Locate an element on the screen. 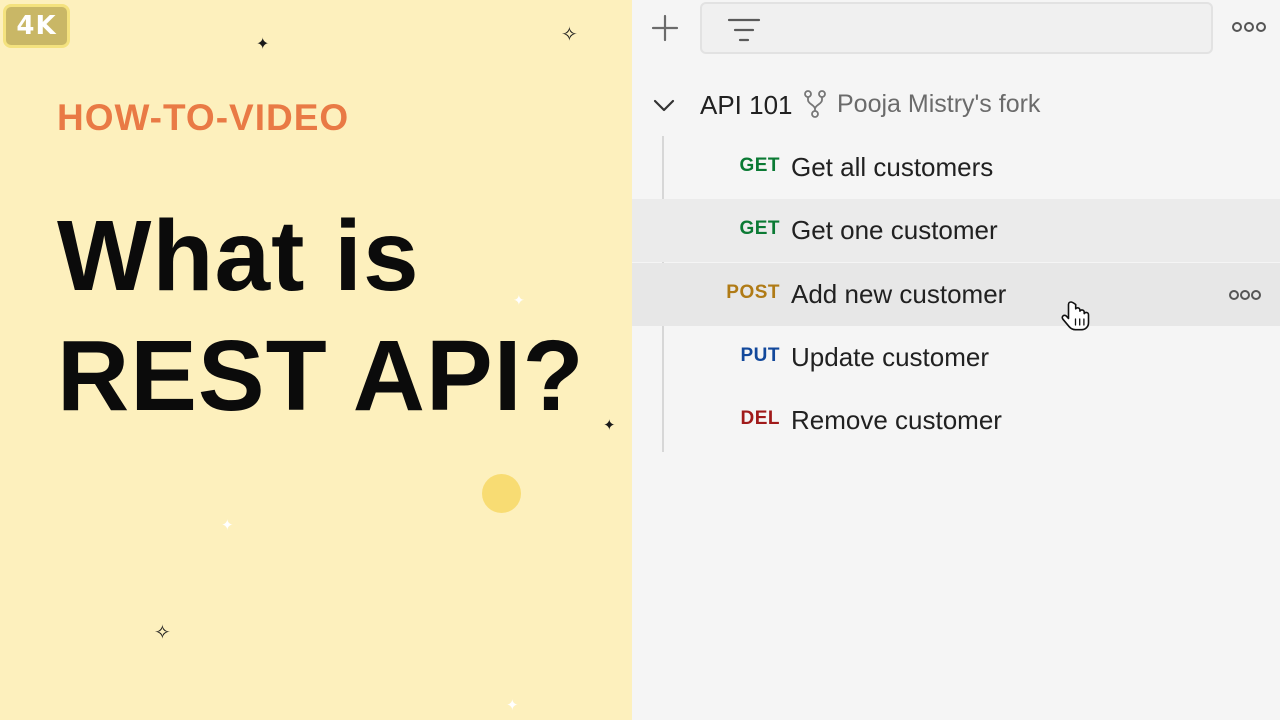 Image resolution: width=1280 pixels, height=720 pixels. request-item: POST Add new customer is located at coordinates (956, 294).